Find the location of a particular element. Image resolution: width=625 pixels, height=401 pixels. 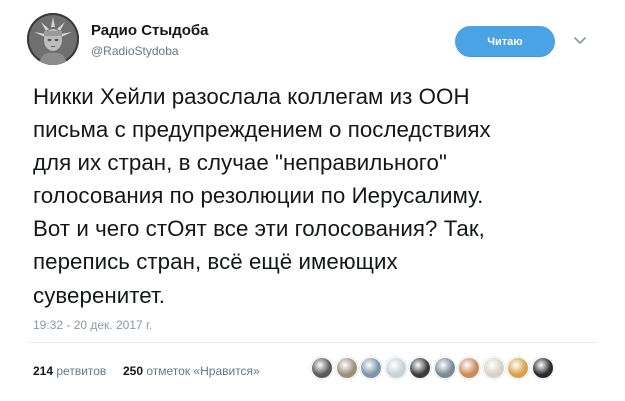

divider is located at coordinates (313, 342).